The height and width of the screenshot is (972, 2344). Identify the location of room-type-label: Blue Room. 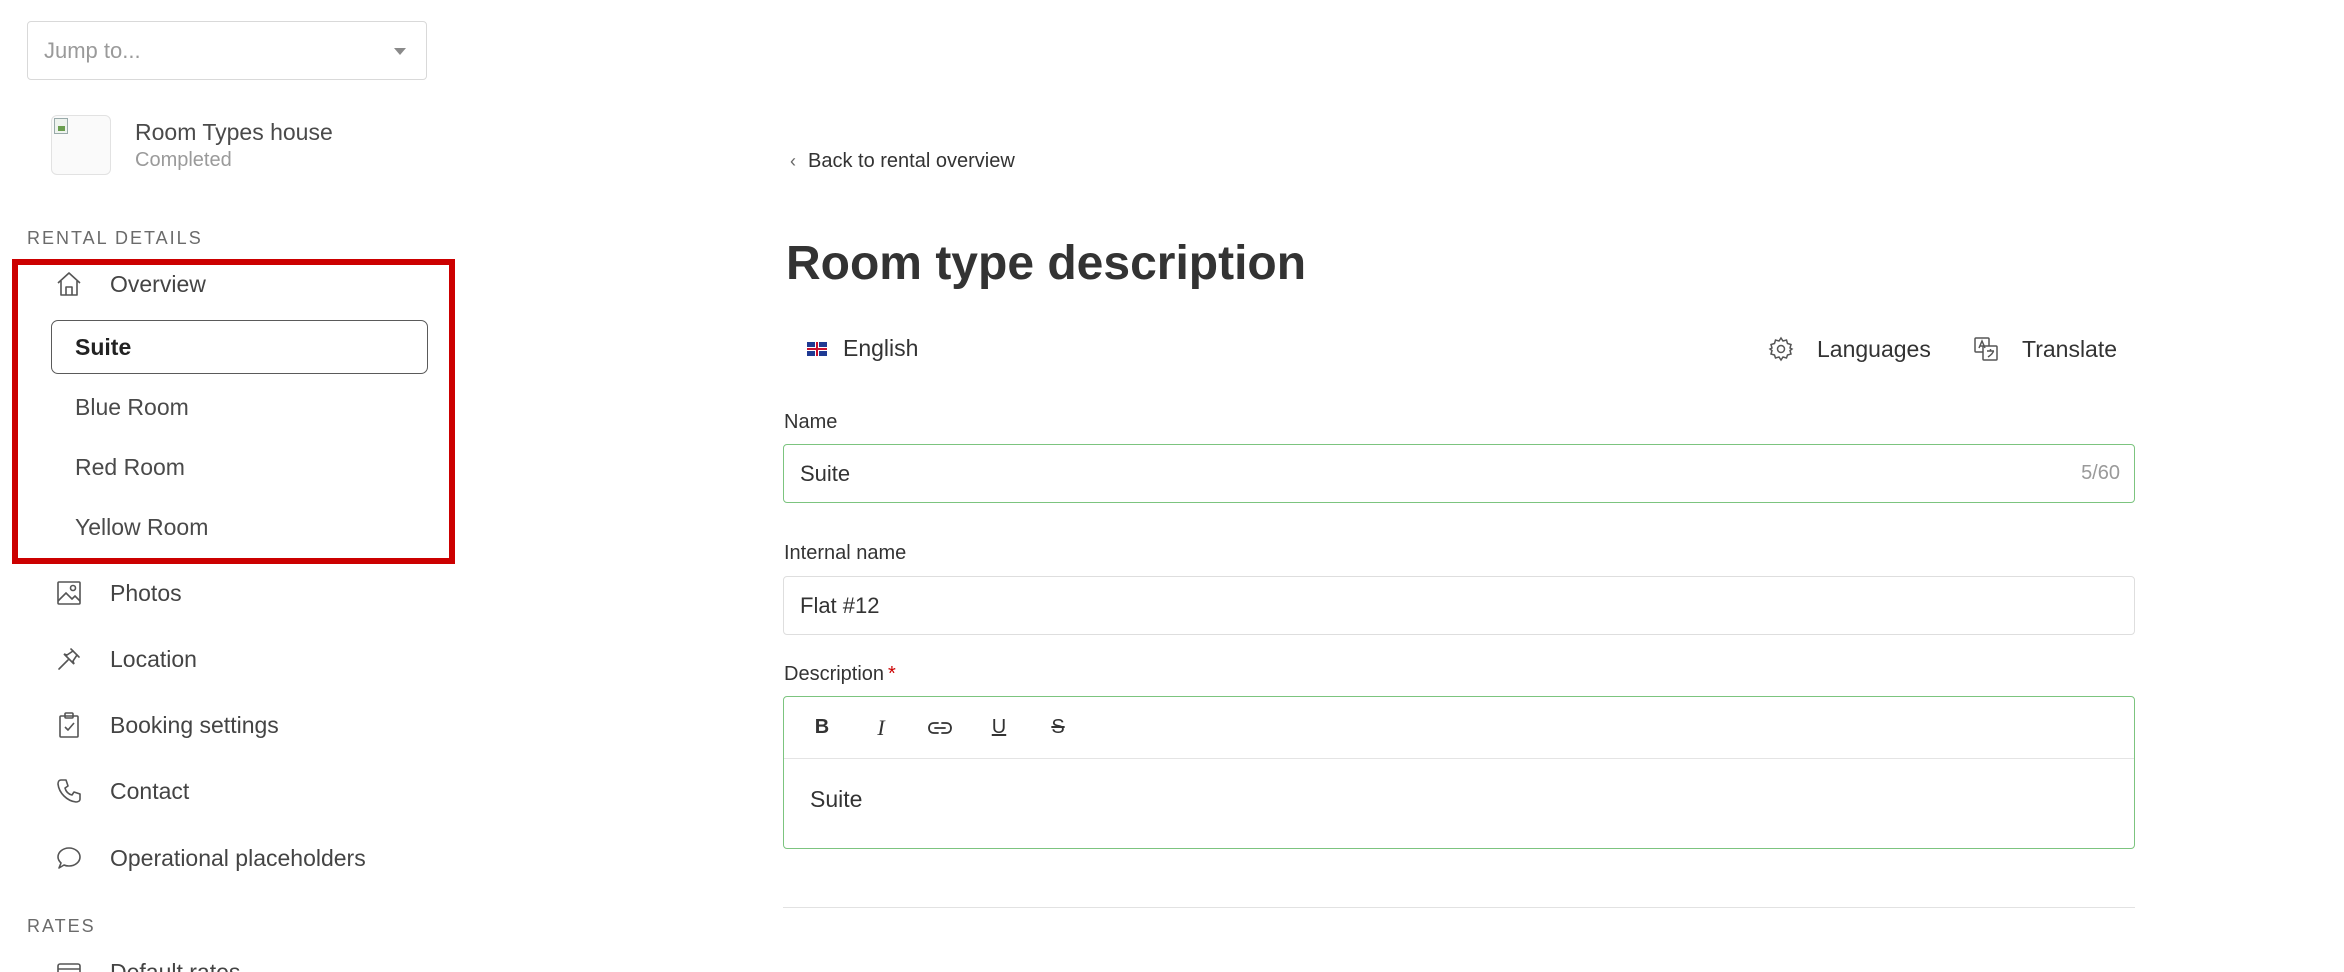
(132, 406).